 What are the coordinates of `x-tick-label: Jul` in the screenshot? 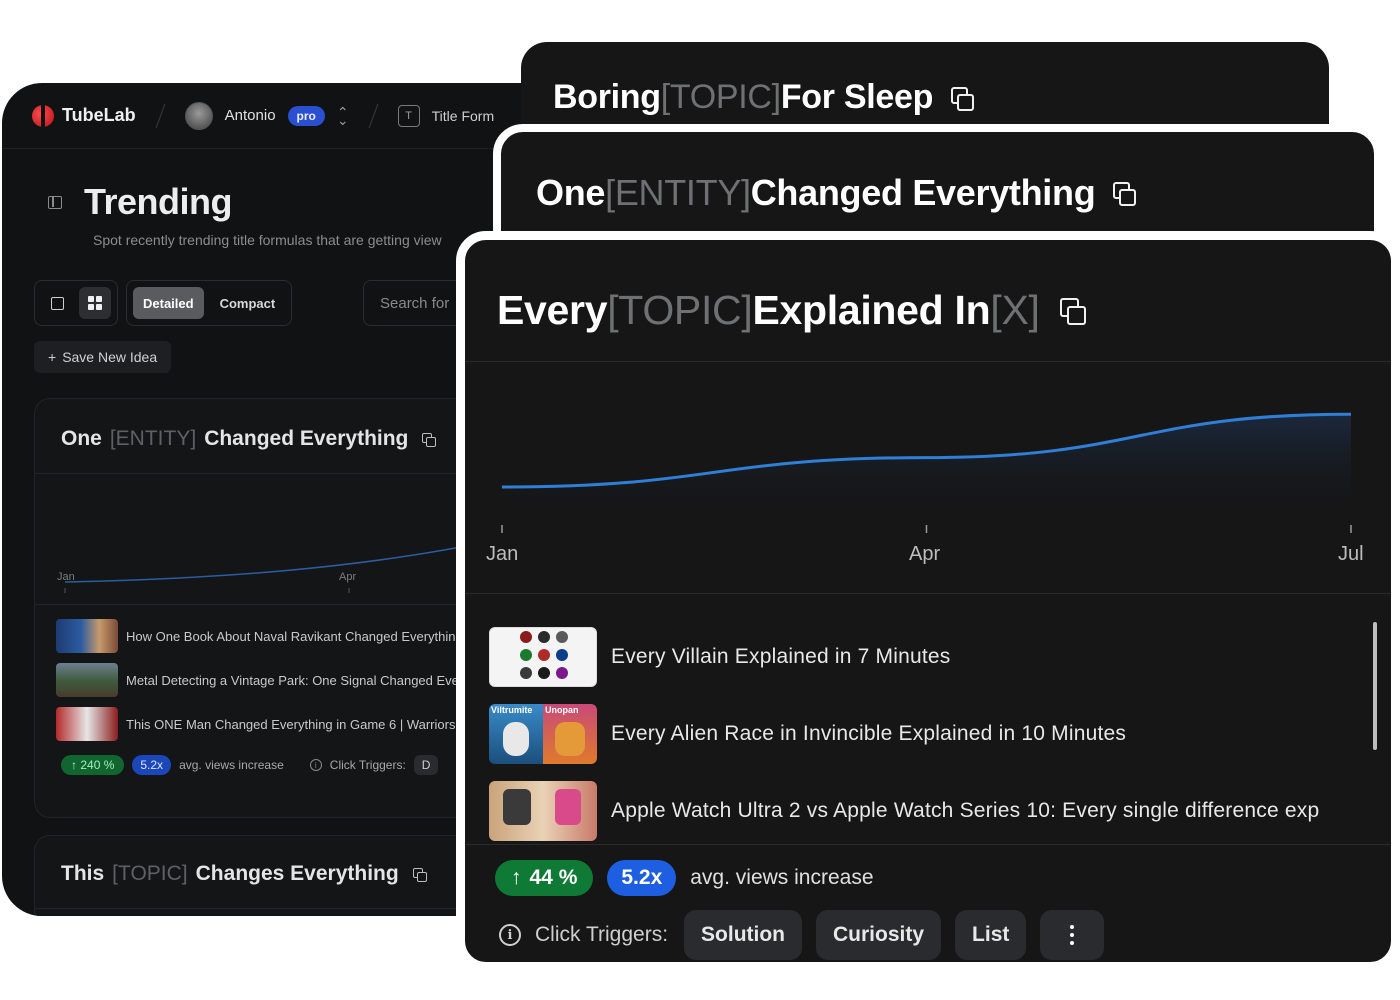 It's located at (1351, 554).